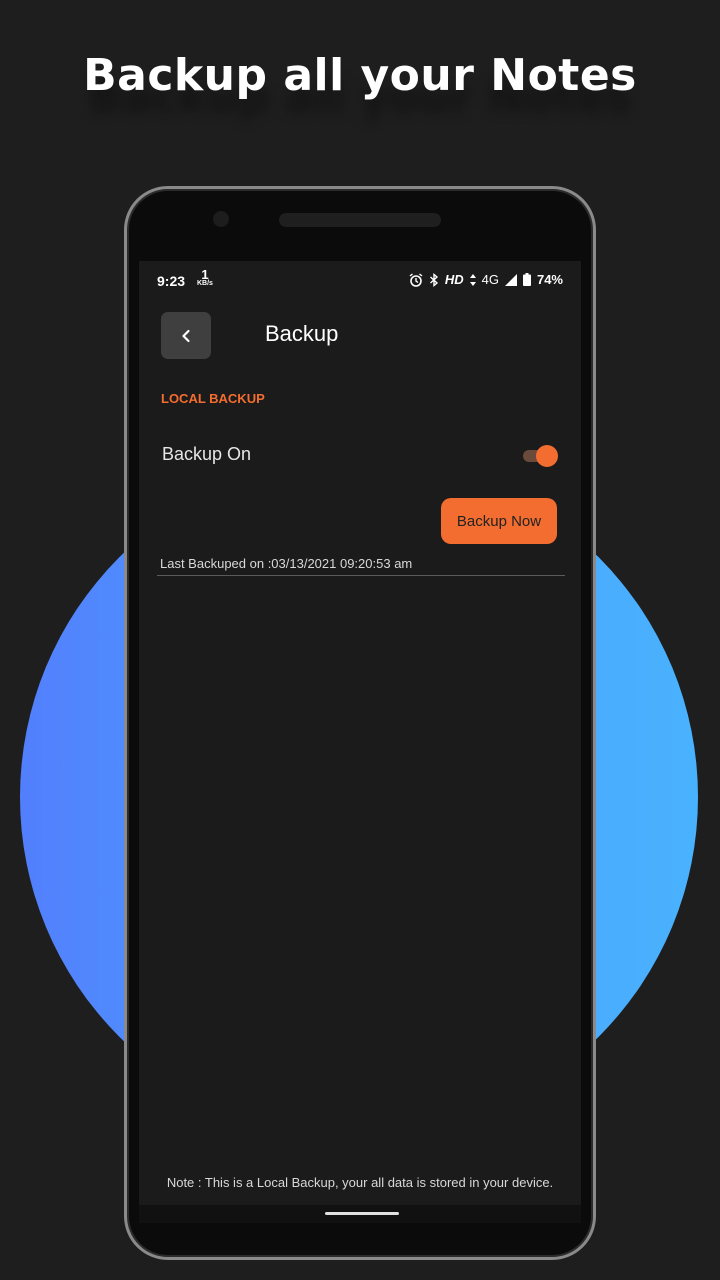 This screenshot has width=720, height=1280. What do you see at coordinates (360, 220) in the screenshot?
I see `earpiece-speaker` at bounding box center [360, 220].